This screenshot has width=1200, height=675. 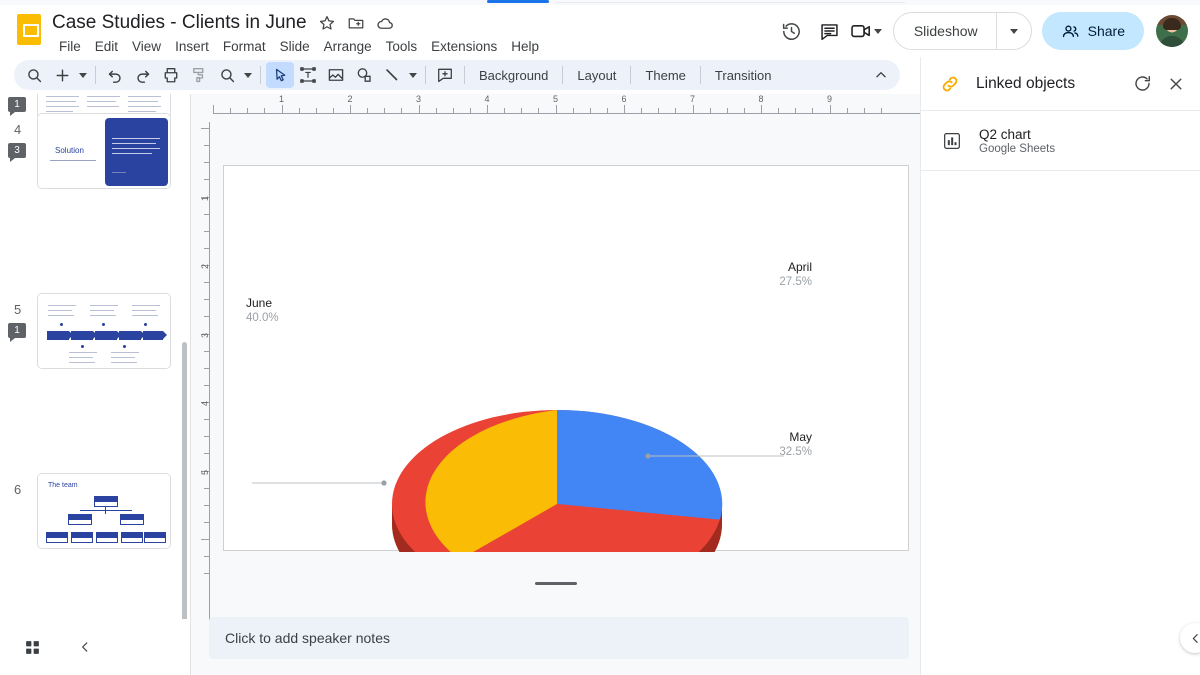 I want to click on menu-format: Format, so click(x=244, y=46).